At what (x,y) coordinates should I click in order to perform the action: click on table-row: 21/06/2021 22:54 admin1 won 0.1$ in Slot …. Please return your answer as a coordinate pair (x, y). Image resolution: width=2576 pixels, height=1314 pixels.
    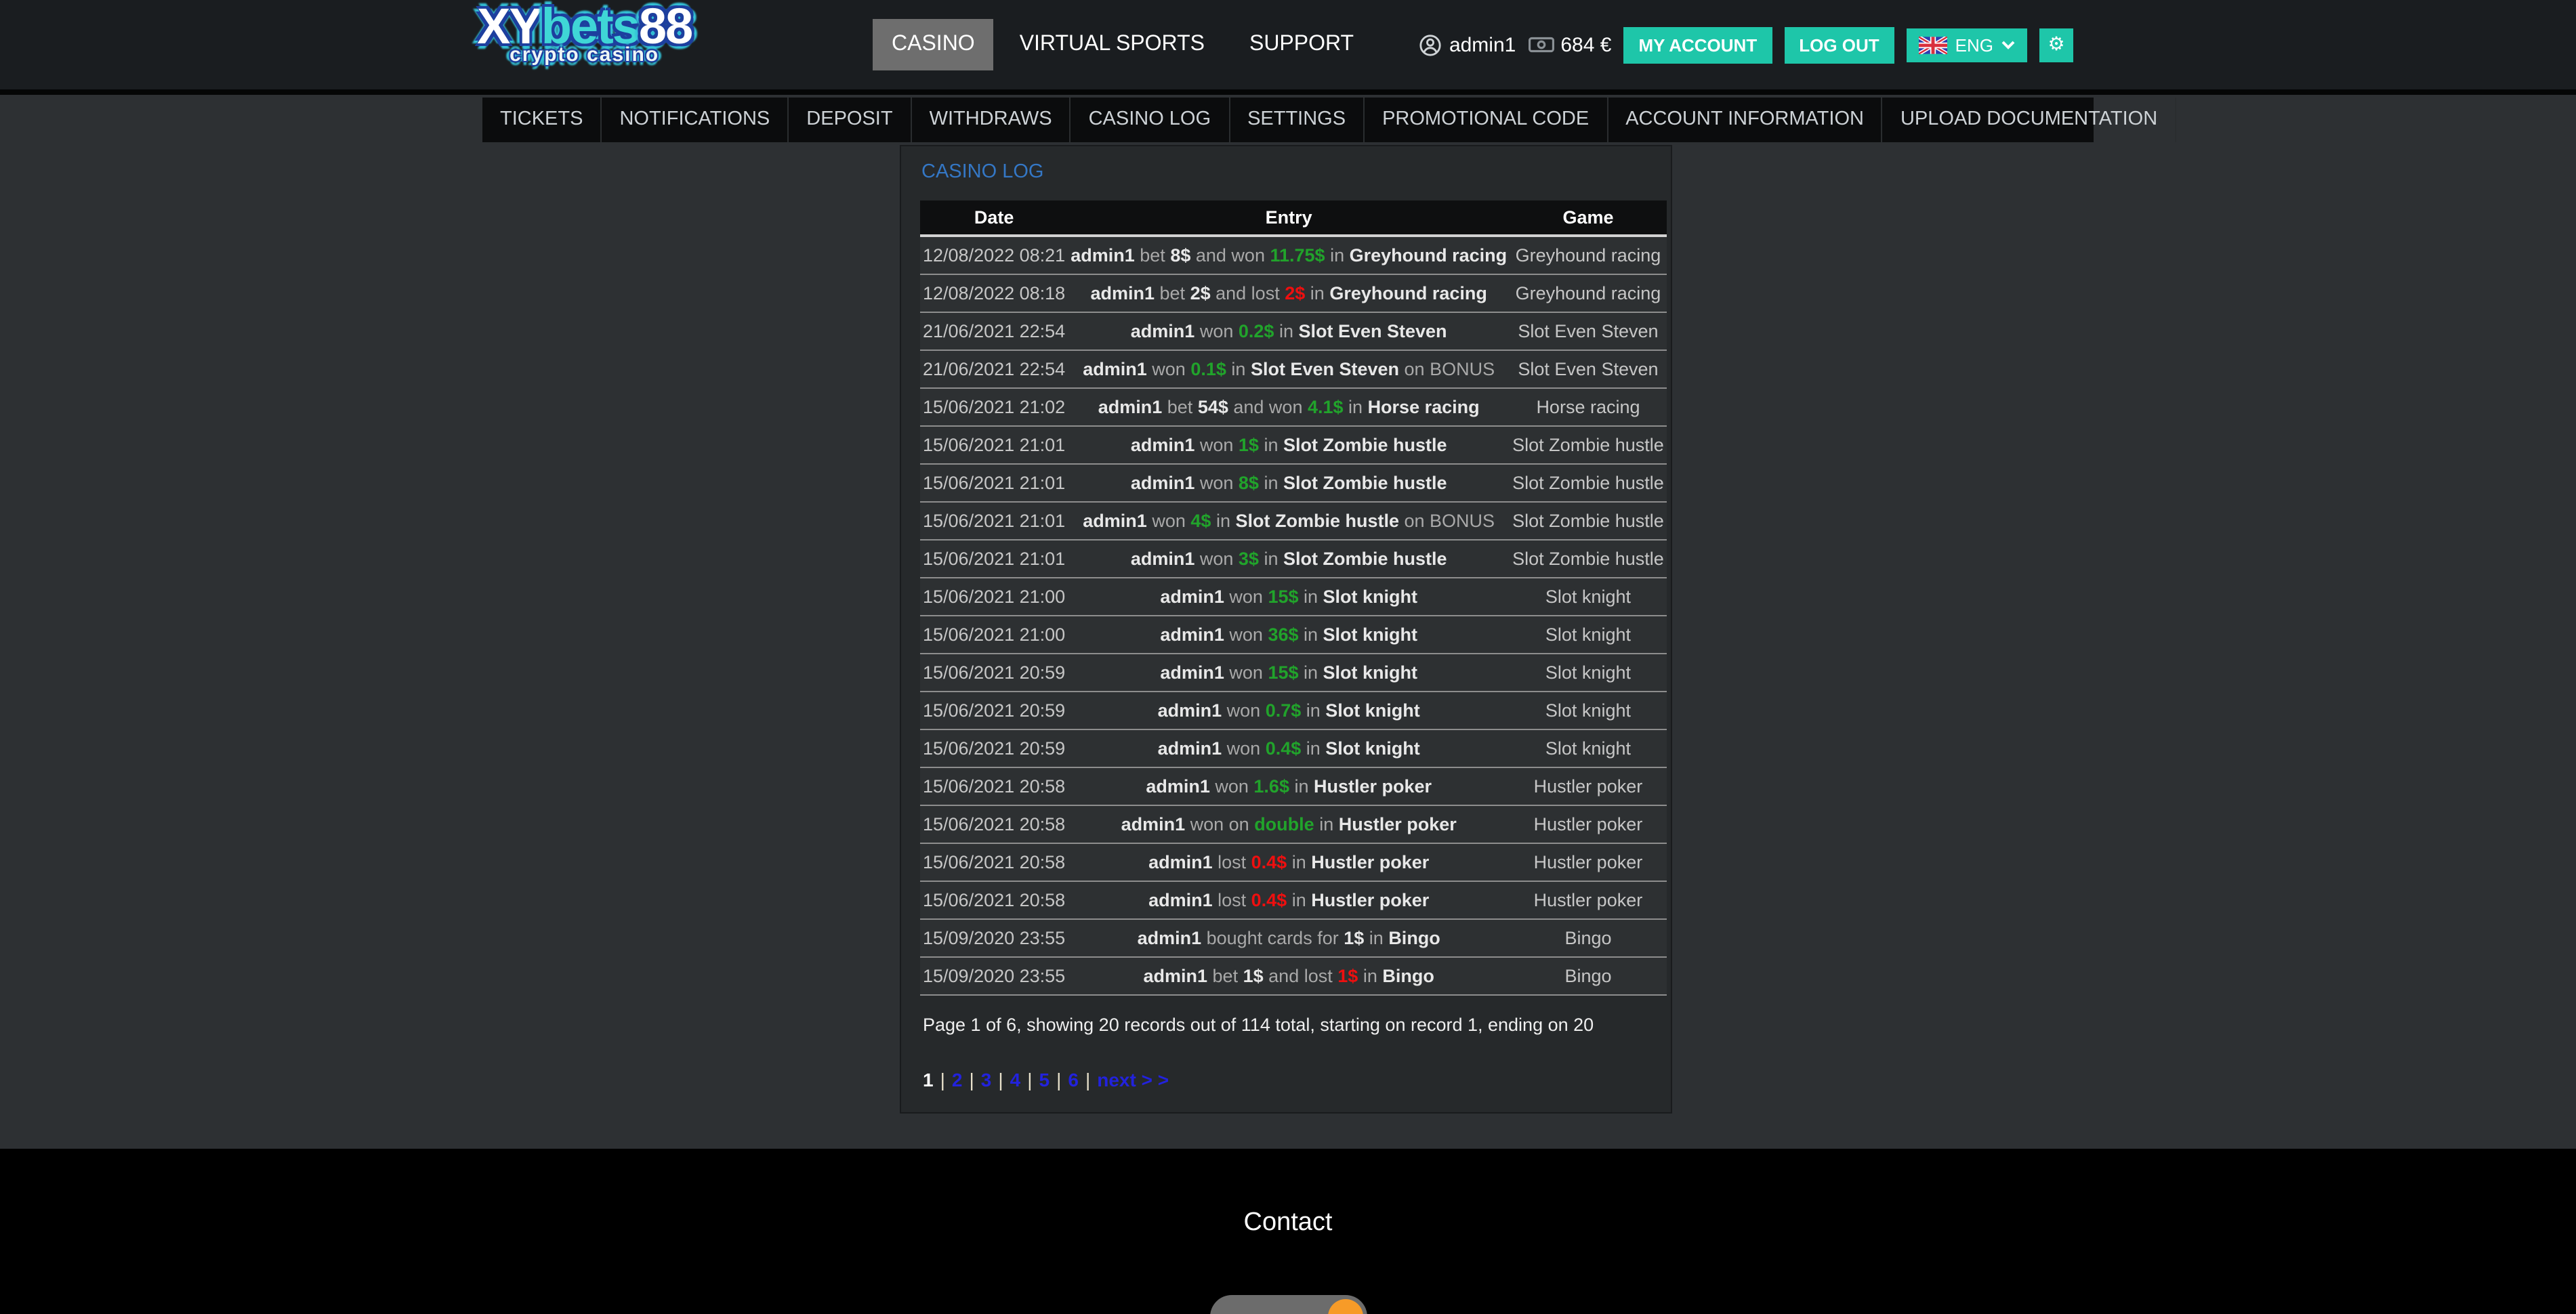
    Looking at the image, I should click on (1293, 369).